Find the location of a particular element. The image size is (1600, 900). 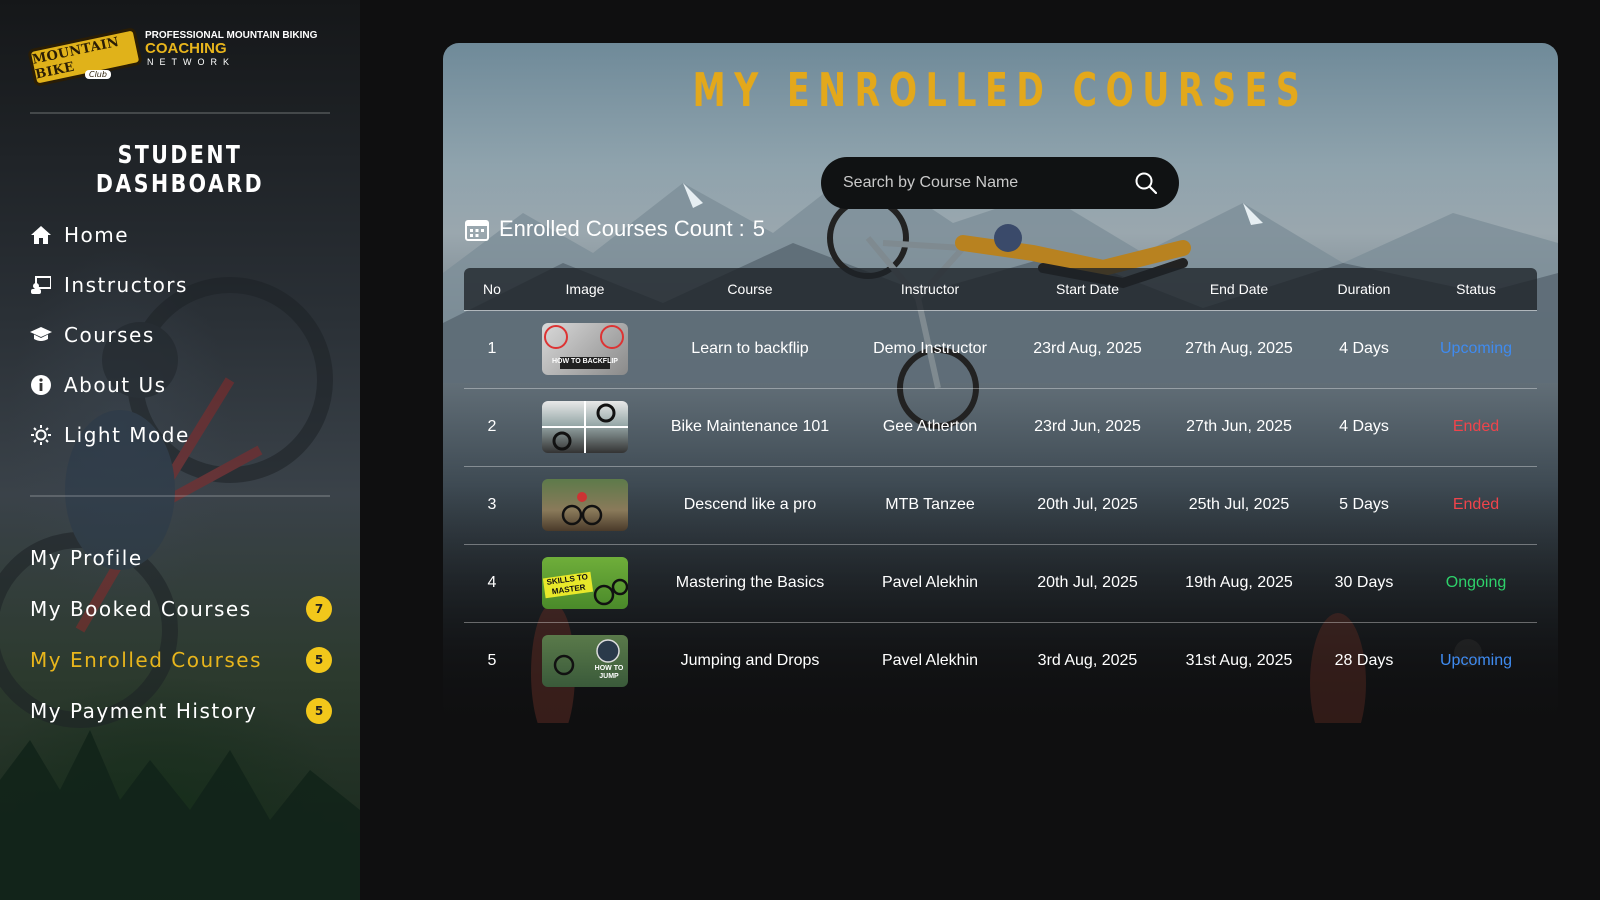

sidebar-item-about: About Us is located at coordinates (110, 385).